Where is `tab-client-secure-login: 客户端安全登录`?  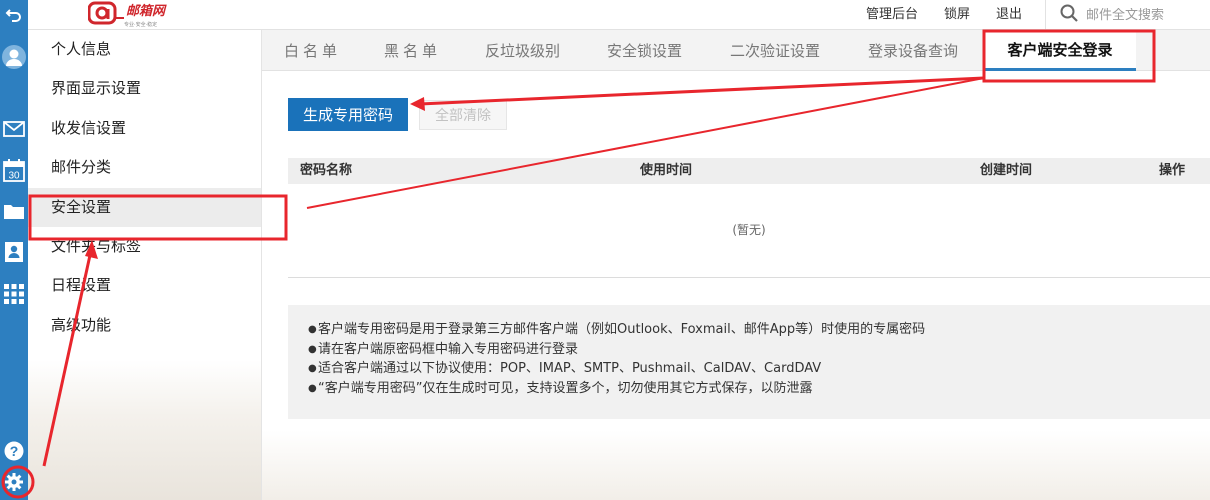
tab-client-secure-login: 客户端安全登录 is located at coordinates (1060, 50).